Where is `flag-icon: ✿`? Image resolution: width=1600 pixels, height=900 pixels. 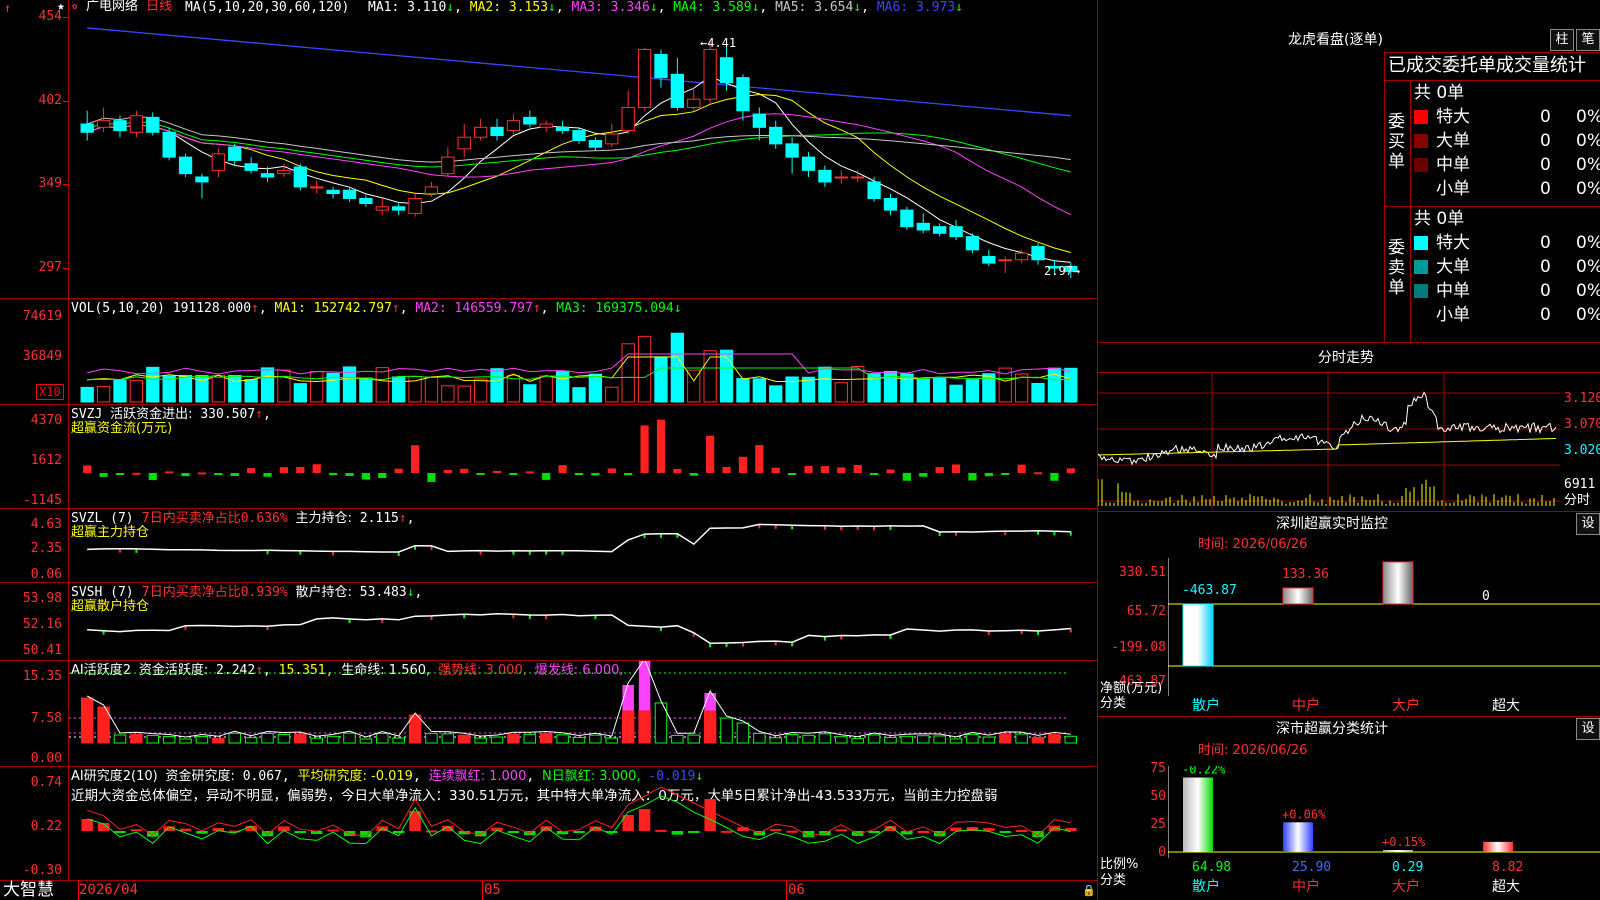
flag-icon: ✿ is located at coordinates (75, 7).